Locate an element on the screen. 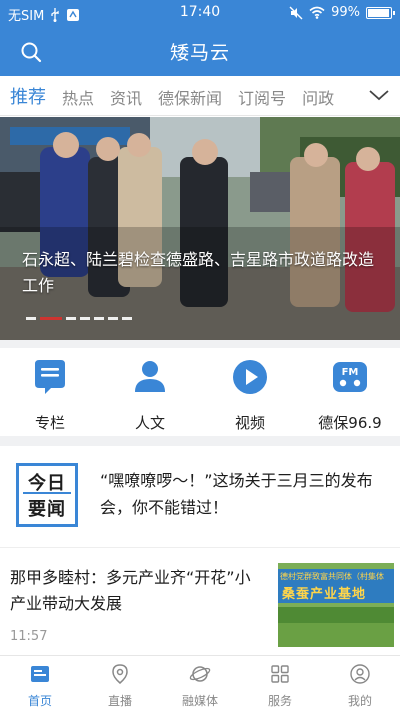  banner-caption: 石永超、陆兰碧检查德盛路、吉星路市政道路改造工作 is located at coordinates (198, 272).